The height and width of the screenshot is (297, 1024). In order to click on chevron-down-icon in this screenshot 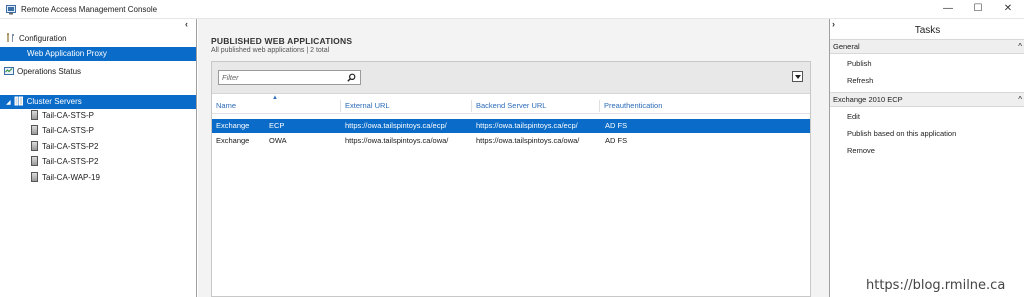, I will do `click(798, 77)`.